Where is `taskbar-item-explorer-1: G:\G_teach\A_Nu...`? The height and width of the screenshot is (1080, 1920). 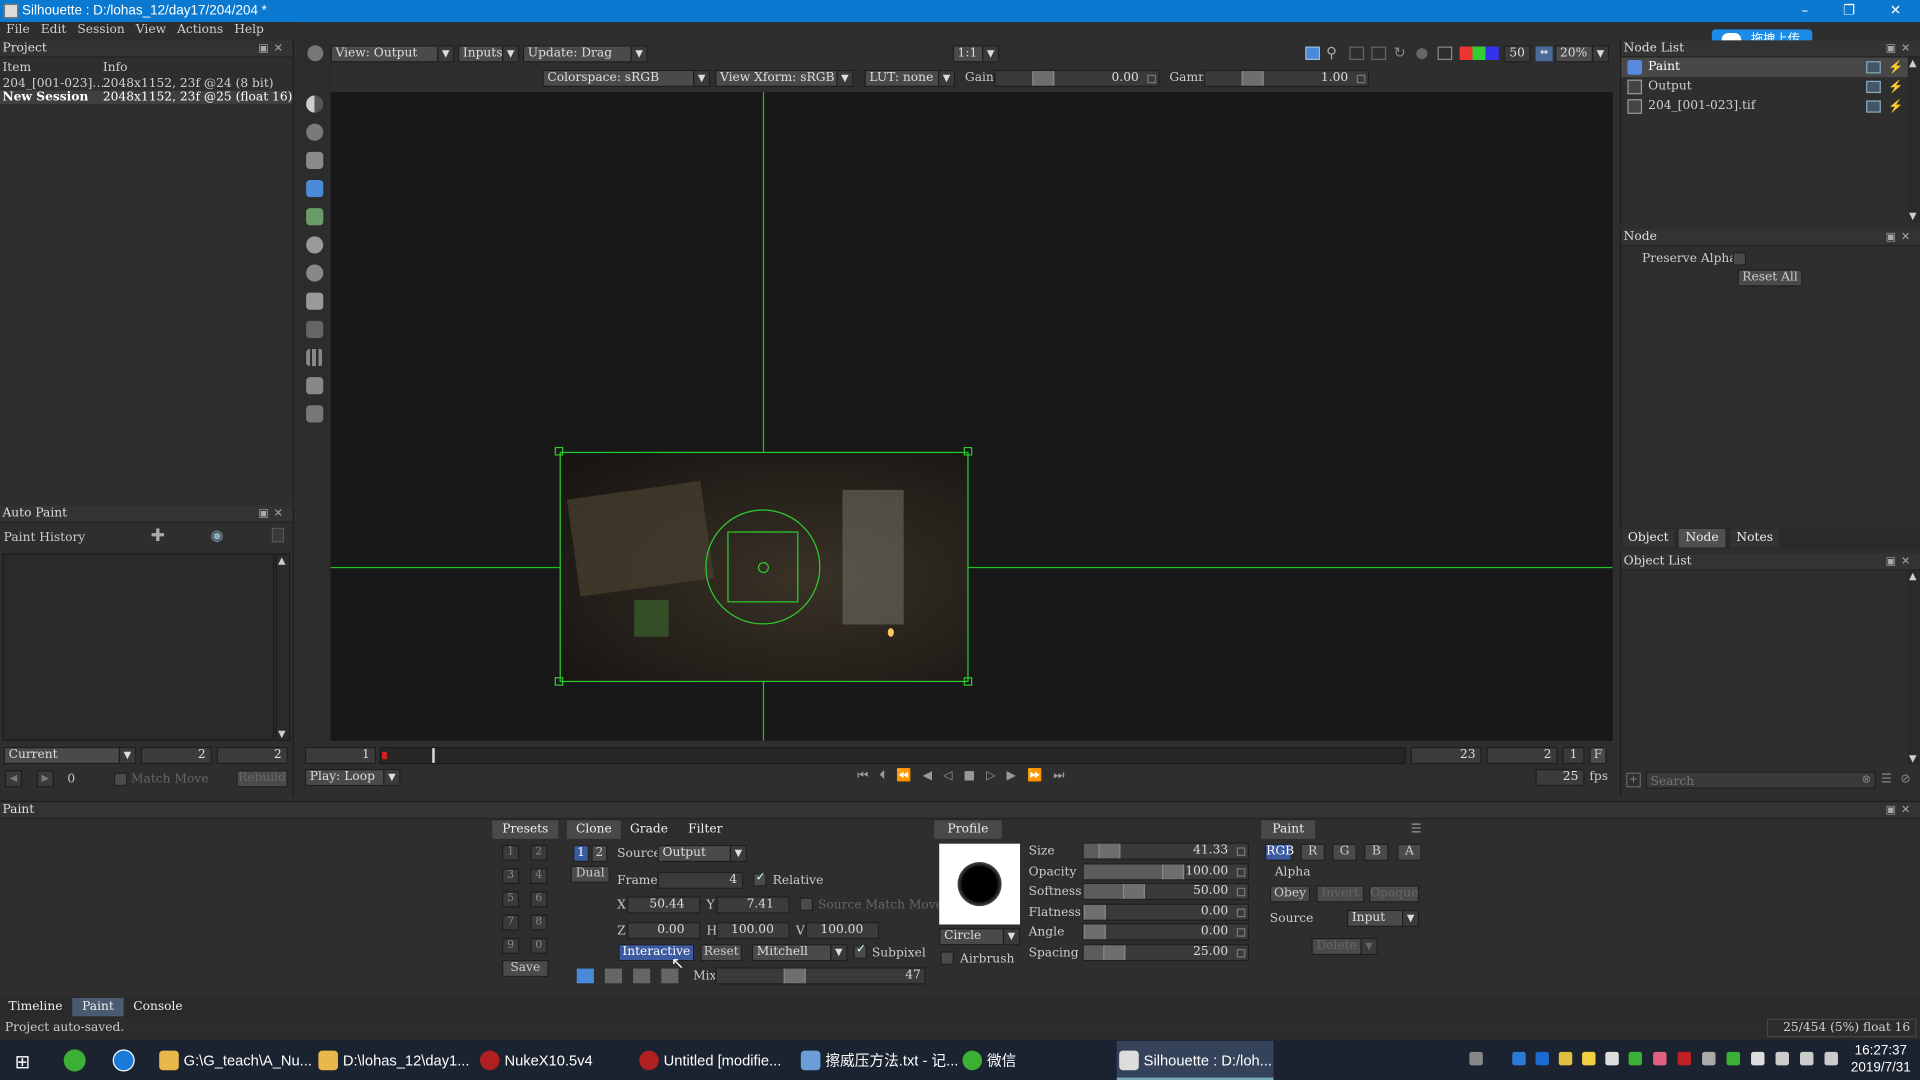 taskbar-item-explorer-1: G:\G_teach\A_Nu... is located at coordinates (234, 1060).